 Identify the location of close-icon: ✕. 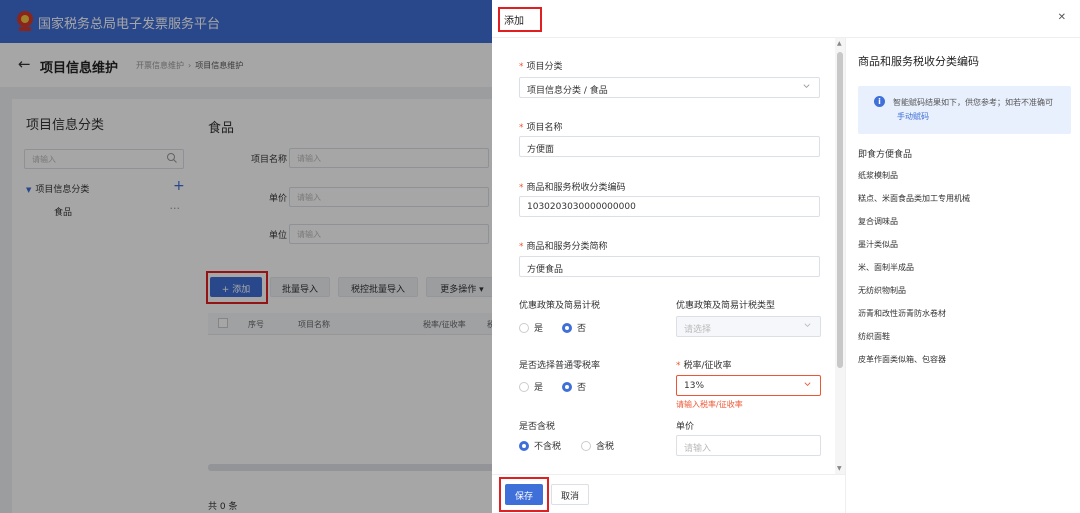
(1062, 17).